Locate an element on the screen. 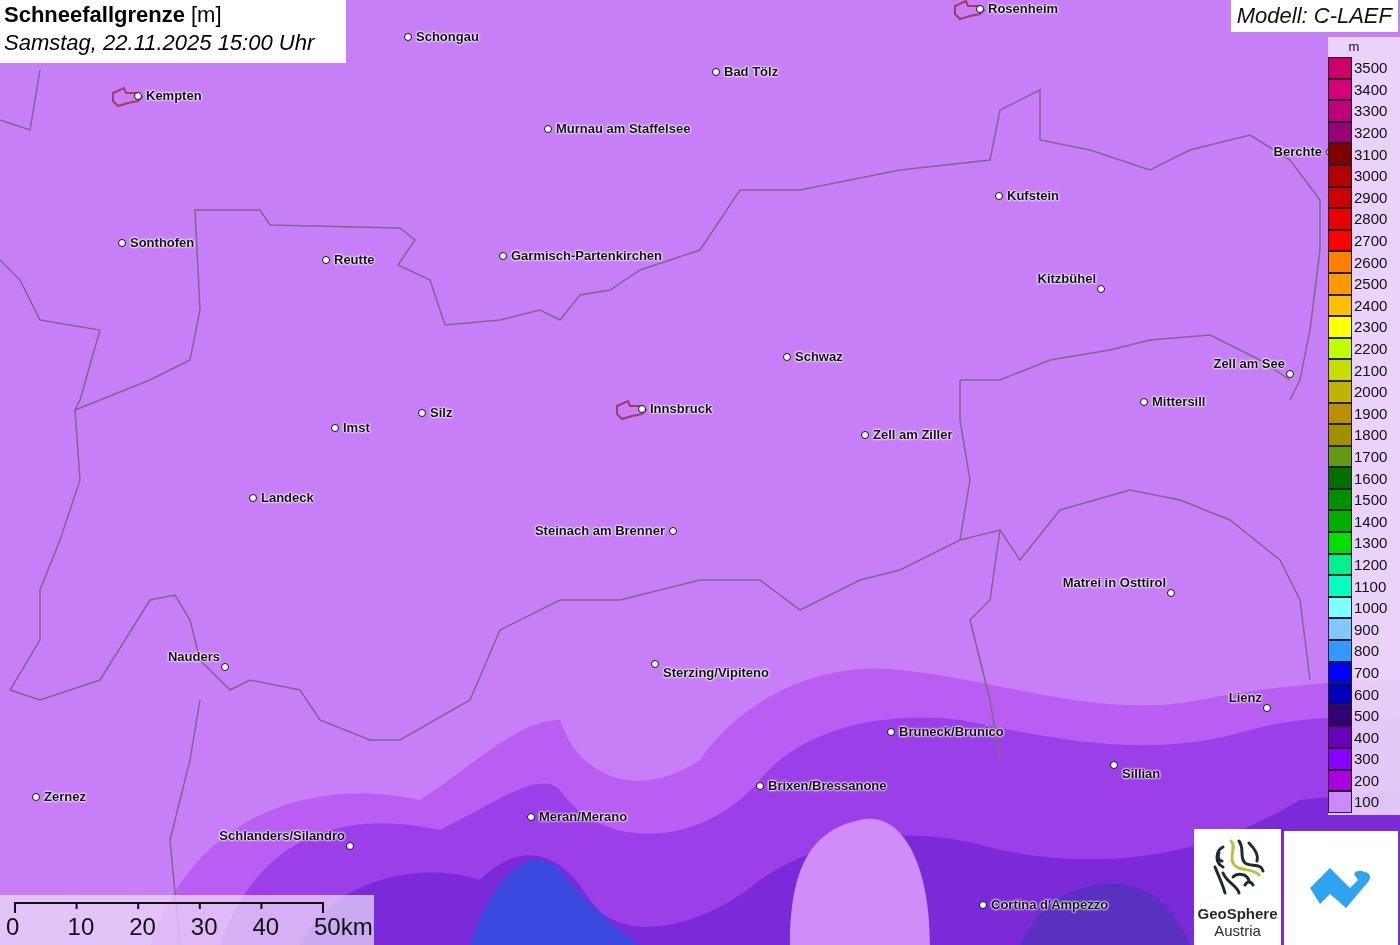 This screenshot has width=1400, height=945. city-label: Bad Tölz is located at coordinates (751, 72).